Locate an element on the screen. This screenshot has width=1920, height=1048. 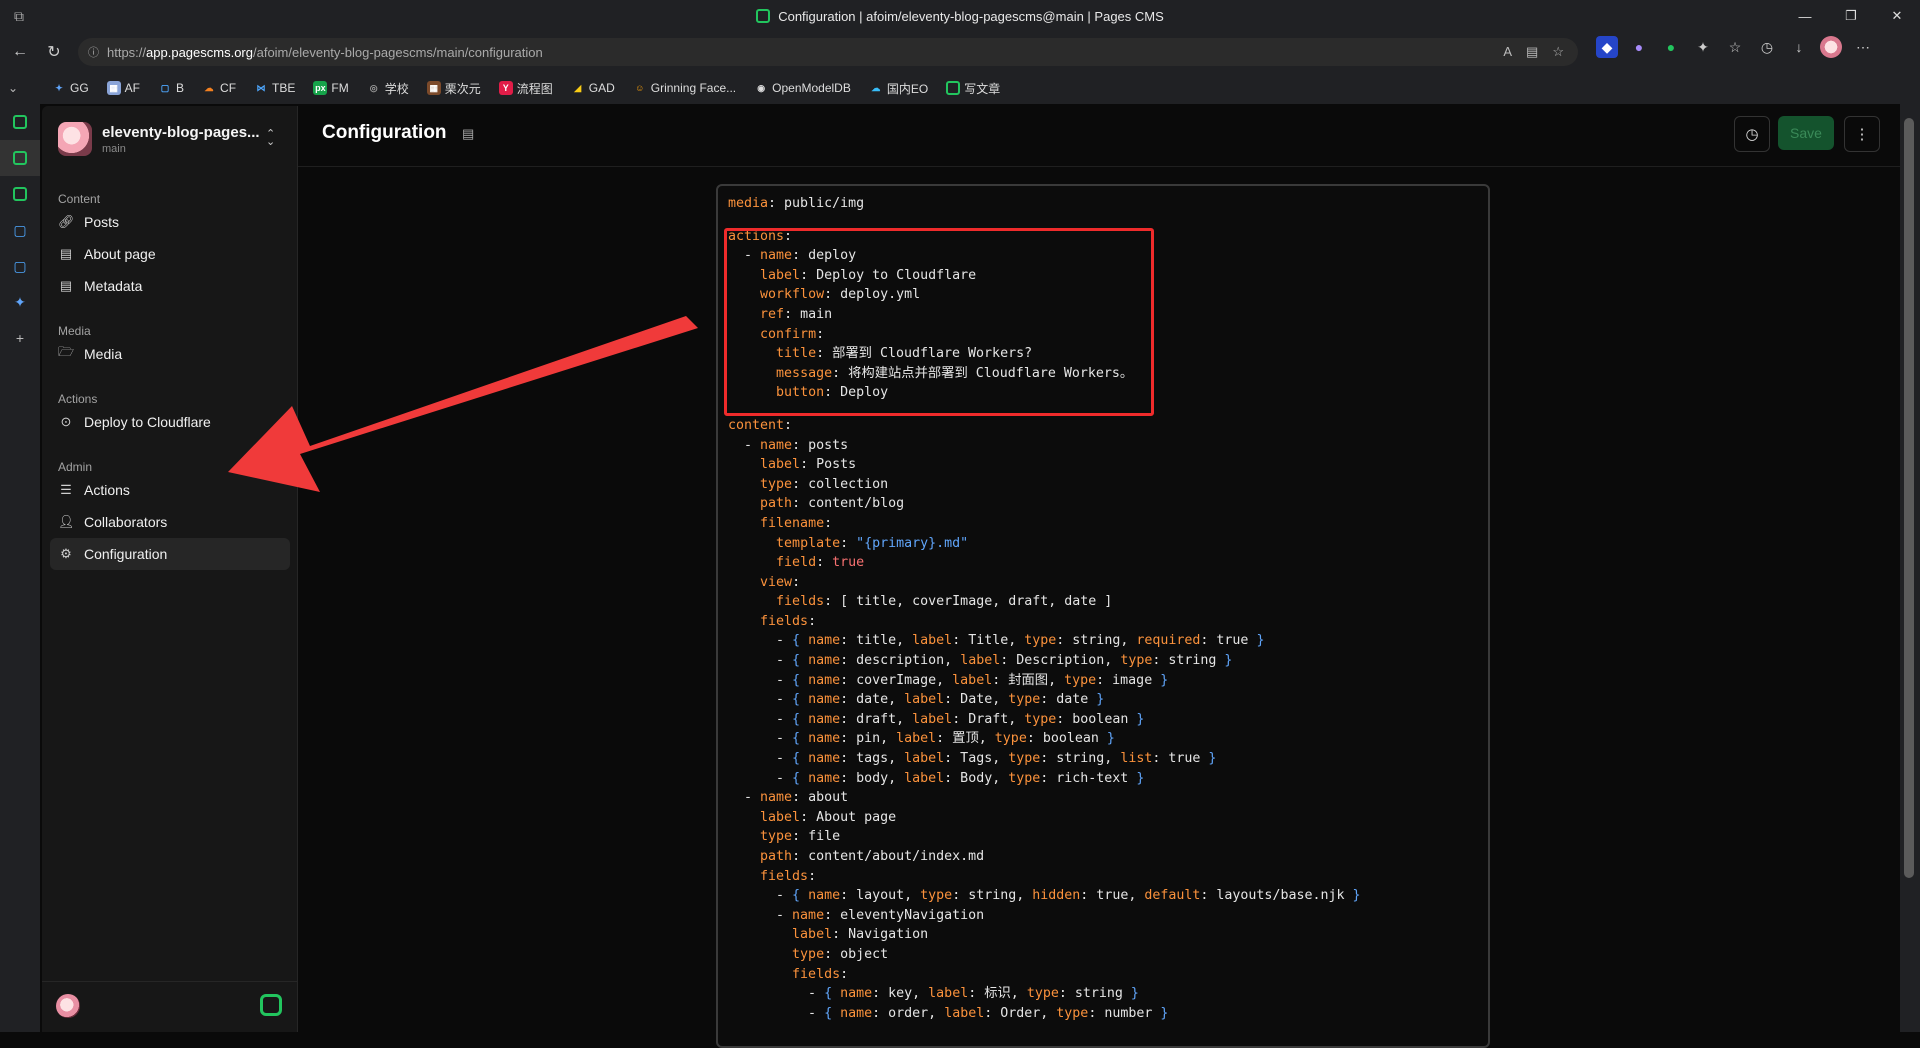
code-line: fields: is located at coordinates (820, 974).